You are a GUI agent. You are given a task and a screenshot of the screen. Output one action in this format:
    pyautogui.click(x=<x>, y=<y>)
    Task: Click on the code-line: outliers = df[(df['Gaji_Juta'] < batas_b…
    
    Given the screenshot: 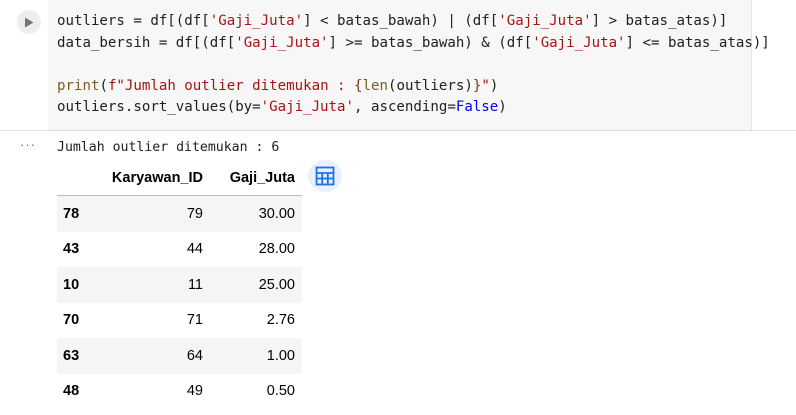 What is the action you would take?
    pyautogui.click(x=413, y=22)
    